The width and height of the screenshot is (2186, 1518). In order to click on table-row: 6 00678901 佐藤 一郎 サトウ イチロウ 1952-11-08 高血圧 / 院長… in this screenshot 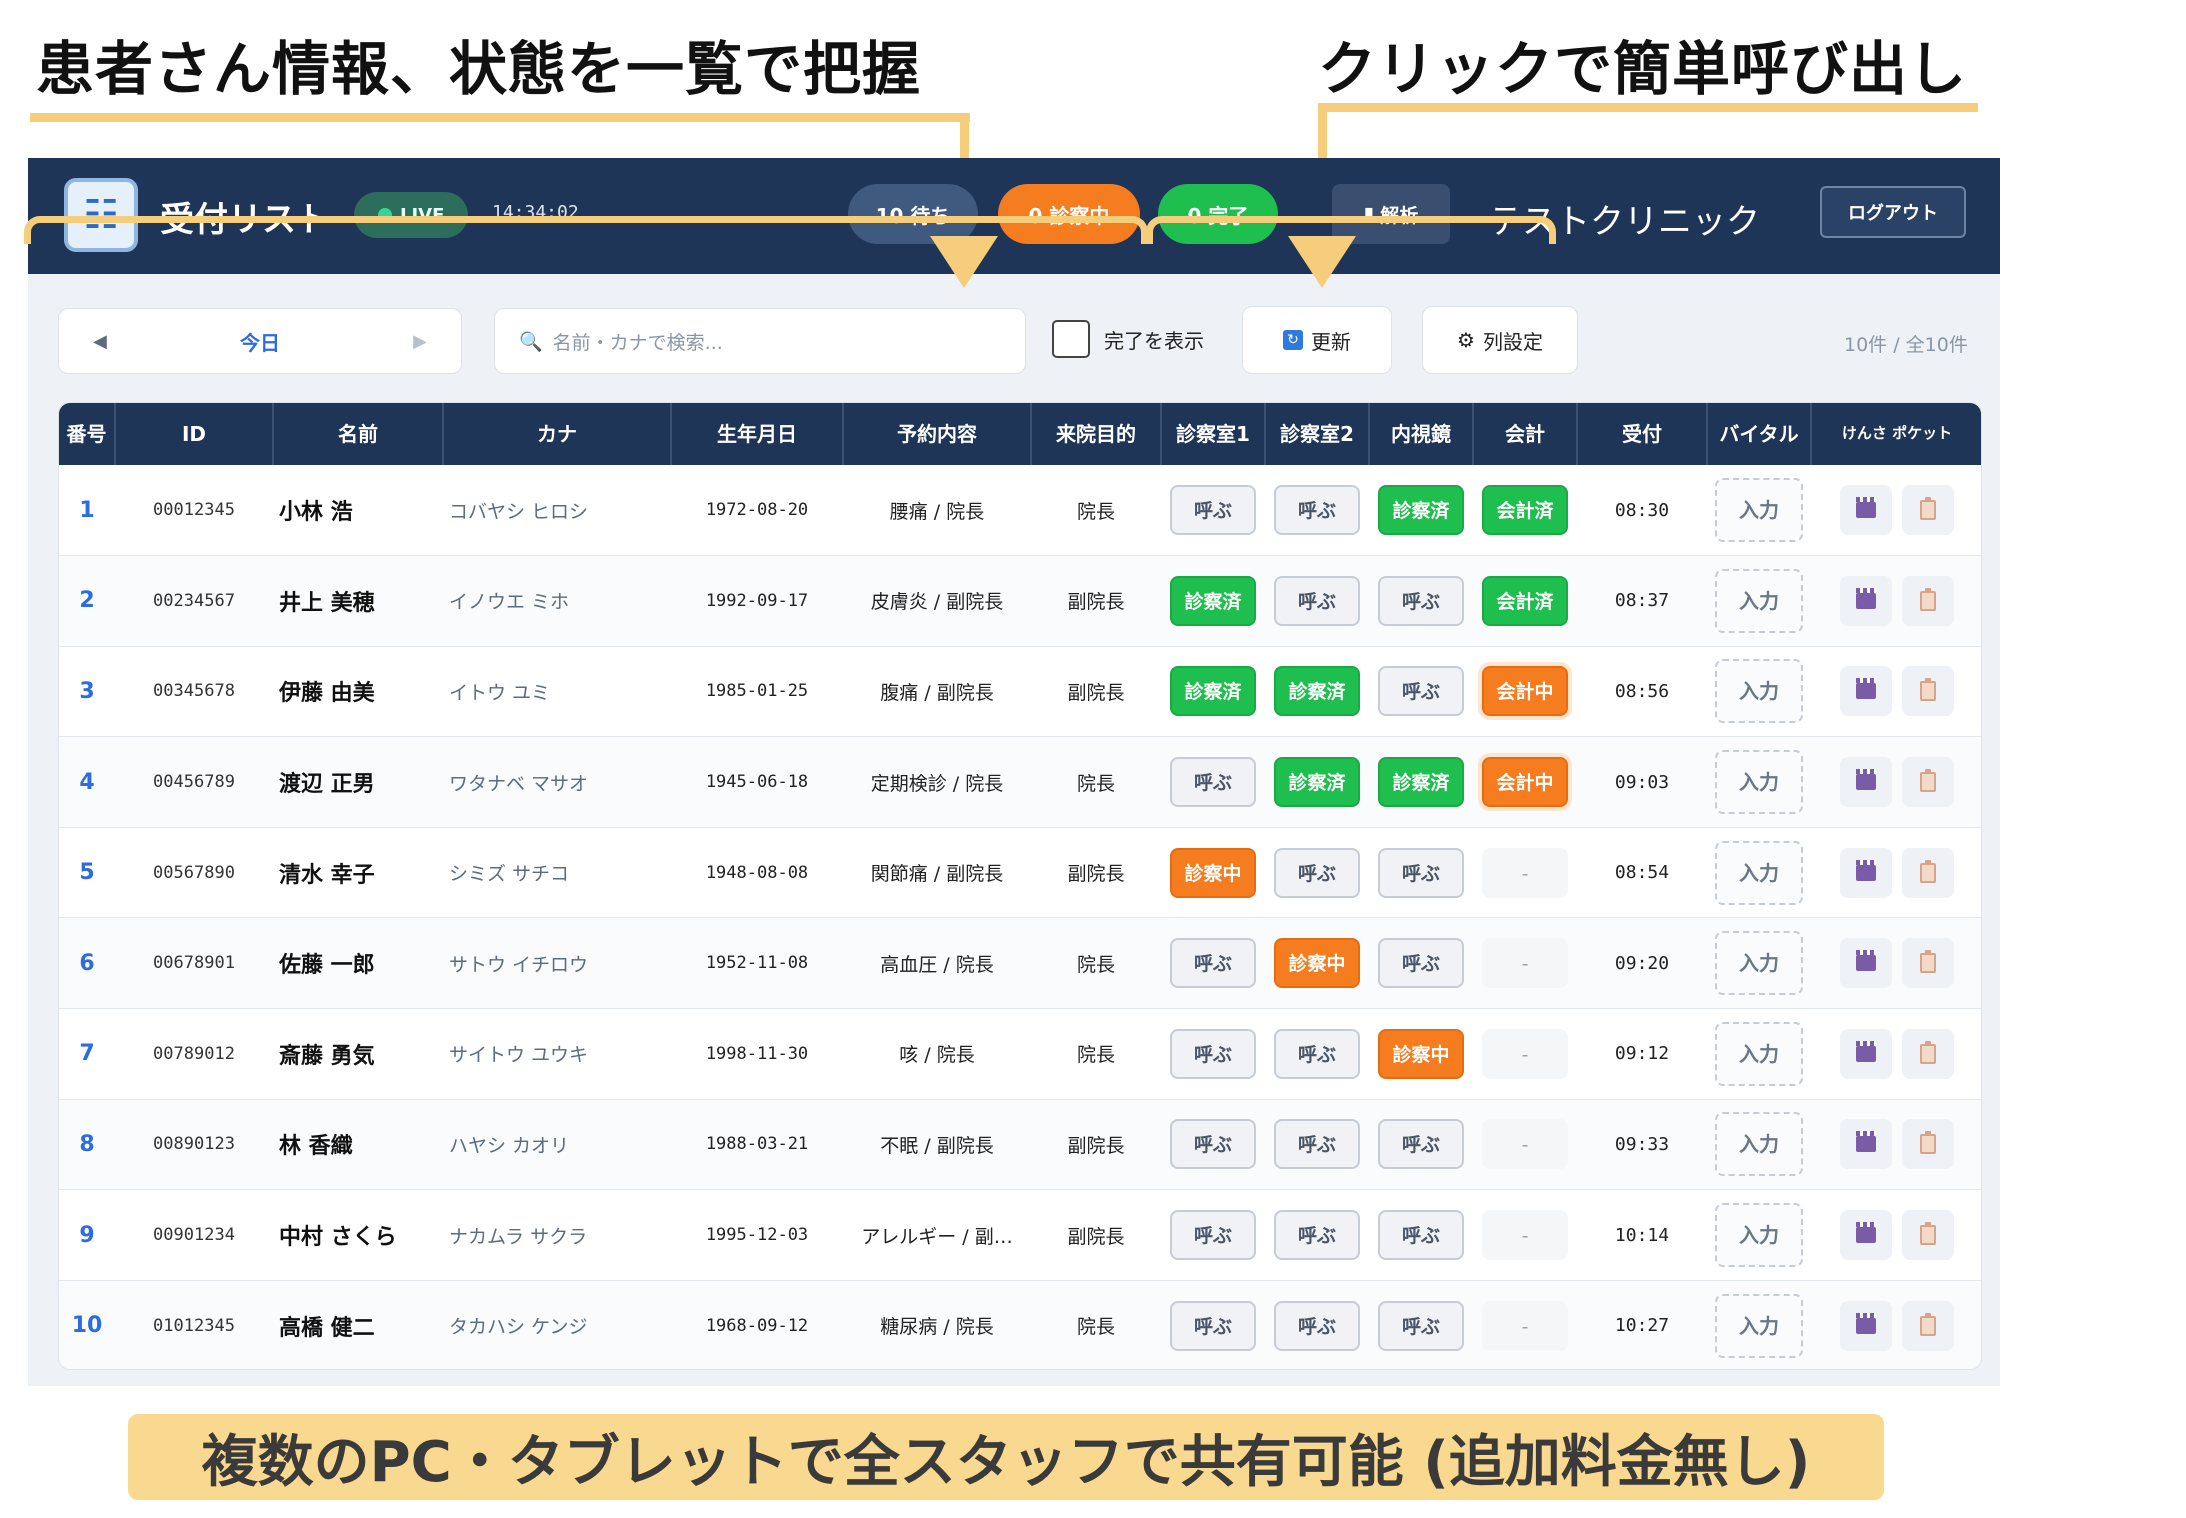, I will do `click(1020, 963)`.